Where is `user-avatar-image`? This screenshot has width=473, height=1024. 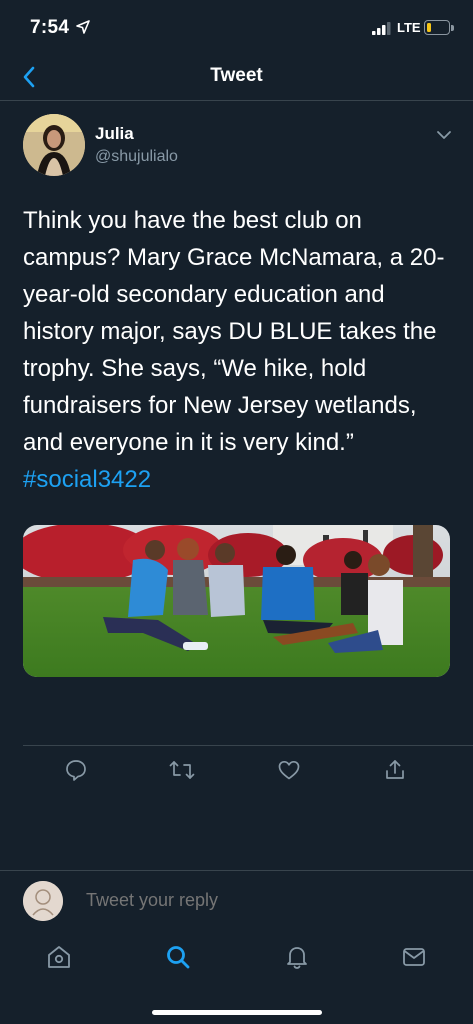 user-avatar-image is located at coordinates (43, 901).